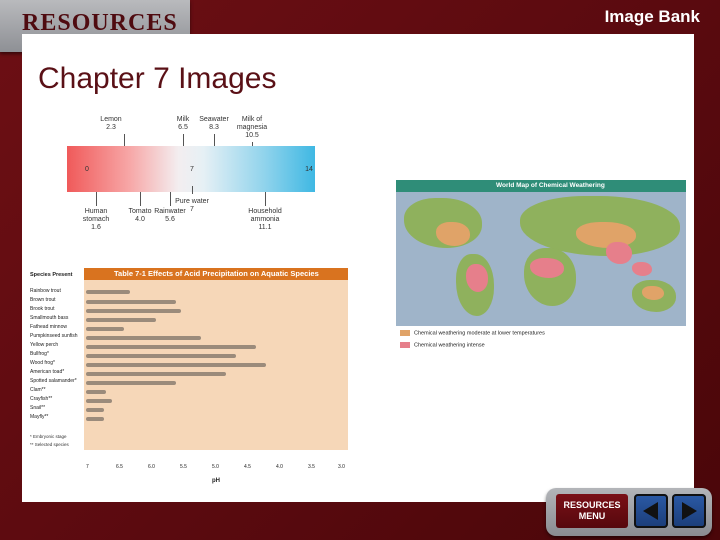  Describe the element at coordinates (41, 399) in the screenshot. I see `species-label: Crayfish**` at that location.